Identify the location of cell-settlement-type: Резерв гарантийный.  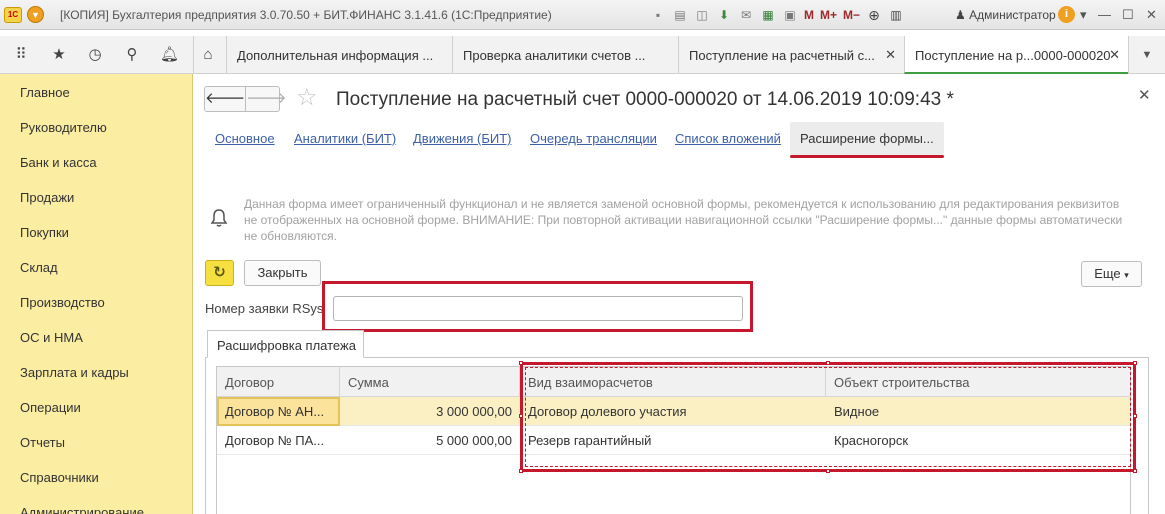
(673, 440).